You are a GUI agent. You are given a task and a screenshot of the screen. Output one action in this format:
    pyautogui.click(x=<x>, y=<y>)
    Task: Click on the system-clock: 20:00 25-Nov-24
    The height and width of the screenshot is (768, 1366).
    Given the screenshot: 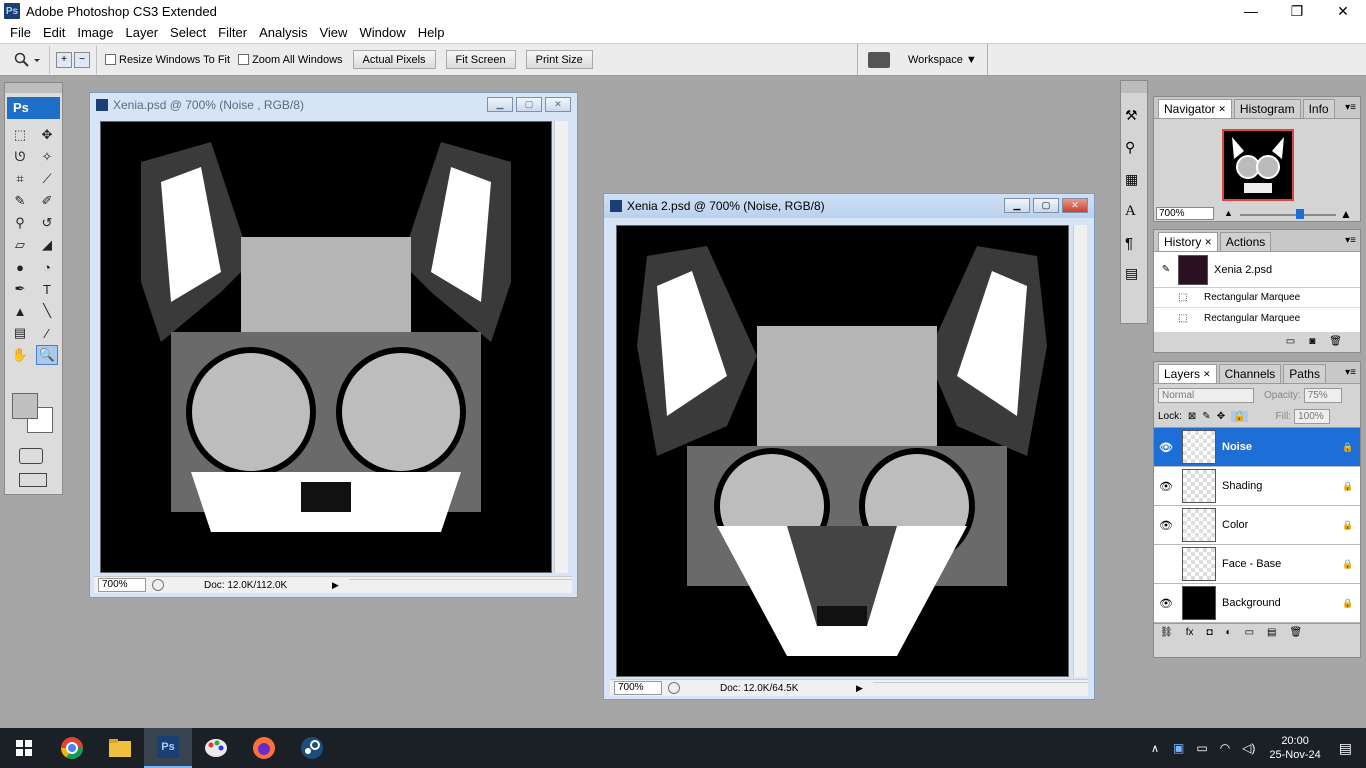 What is the action you would take?
    pyautogui.click(x=1294, y=748)
    